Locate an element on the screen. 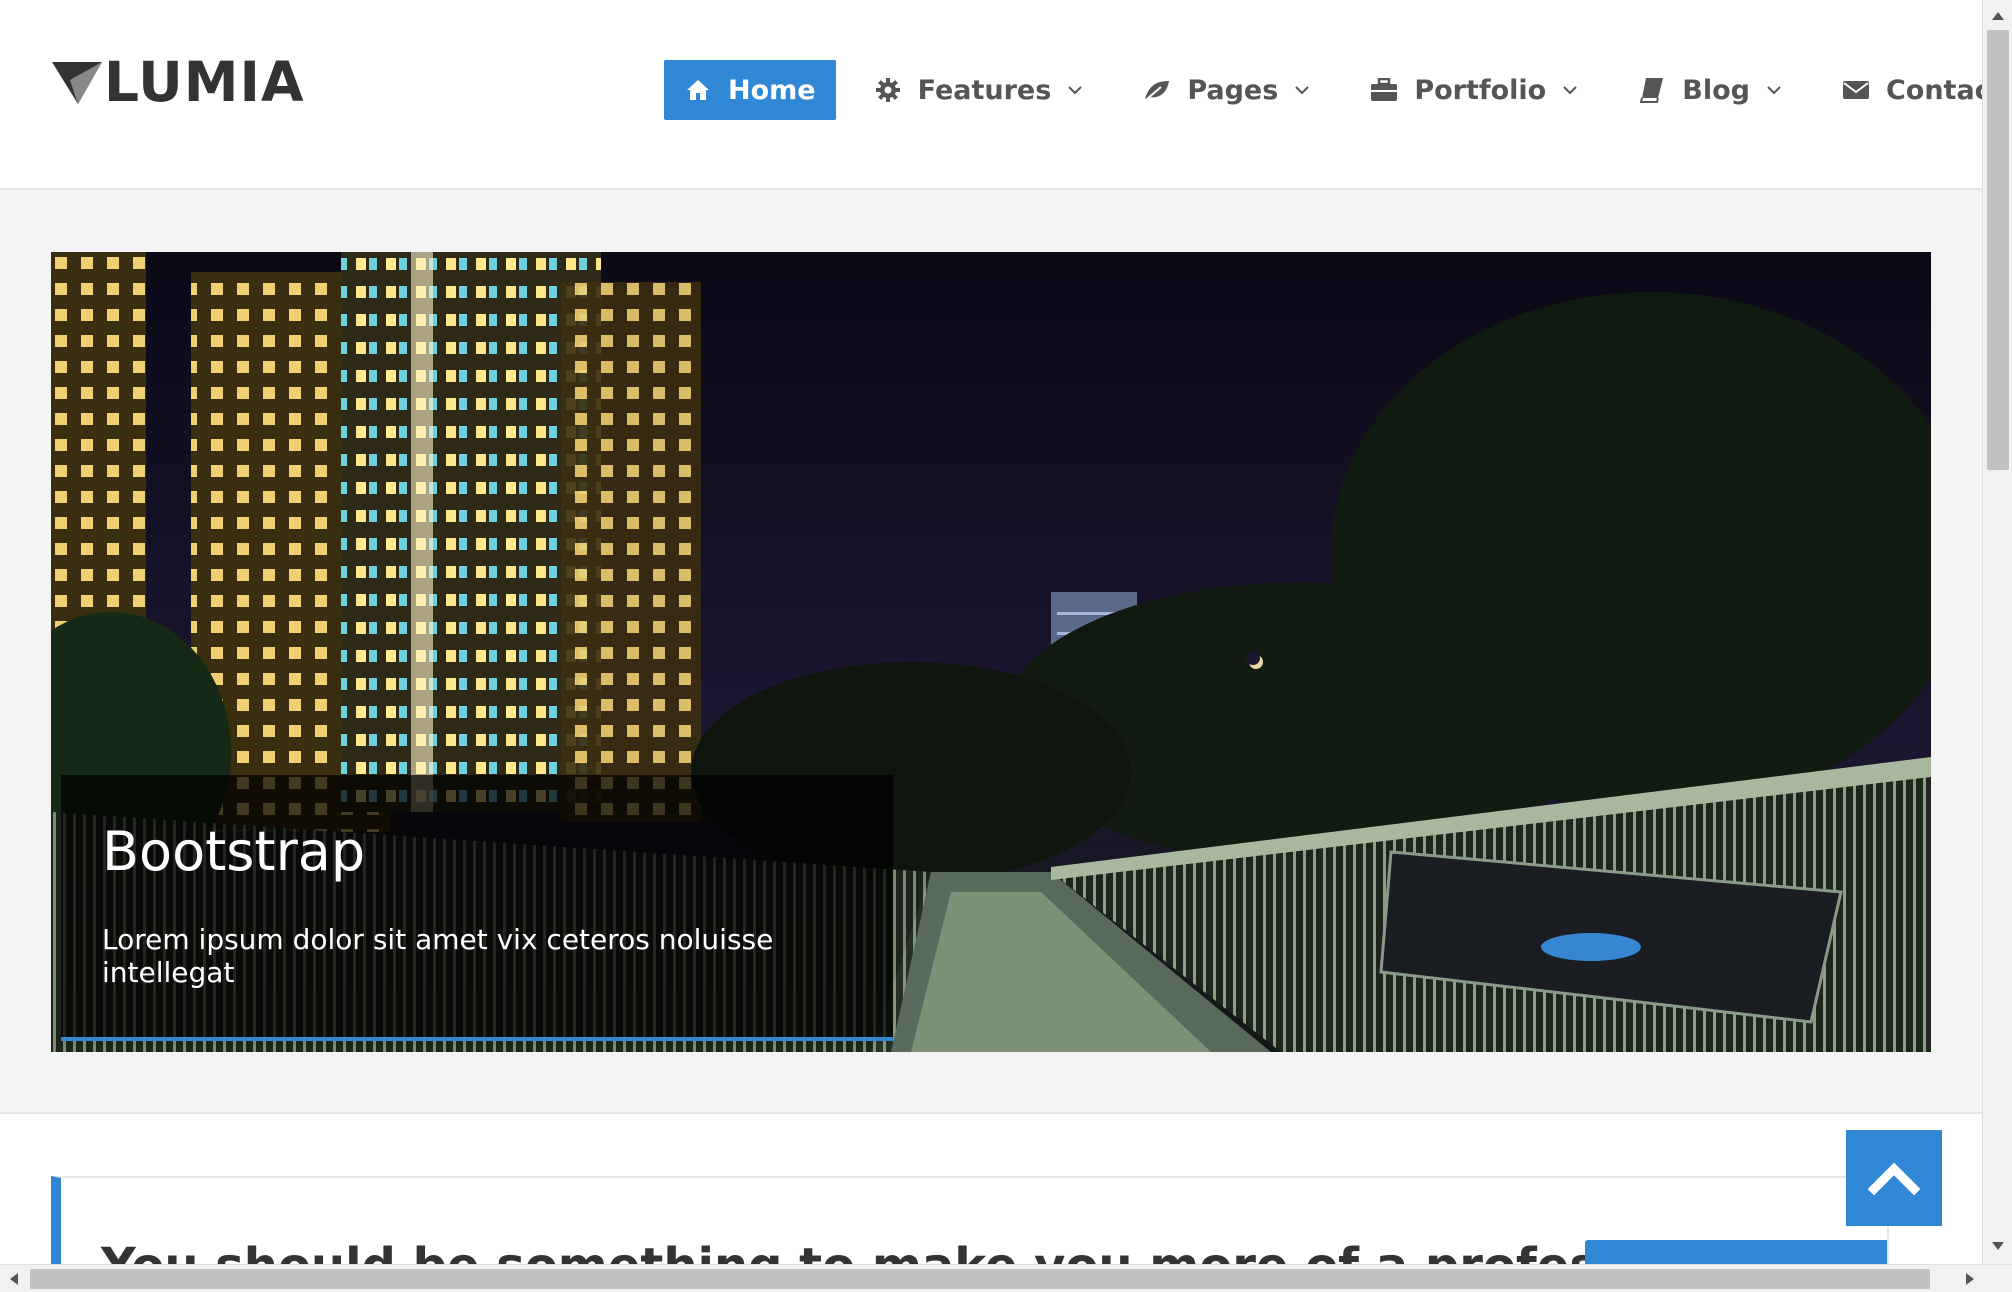 Image resolution: width=2012 pixels, height=1292 pixels. site-logo: LUMIA is located at coordinates (178, 82).